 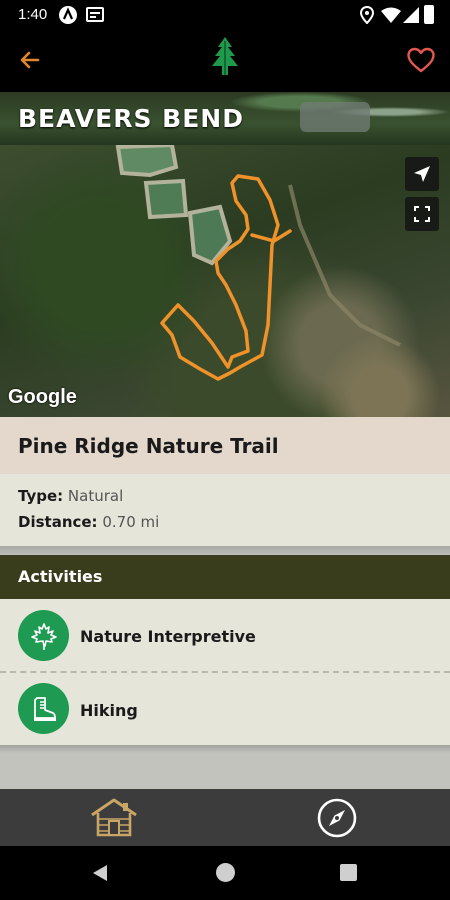 What do you see at coordinates (41, 496) in the screenshot?
I see `type-label: Type:` at bounding box center [41, 496].